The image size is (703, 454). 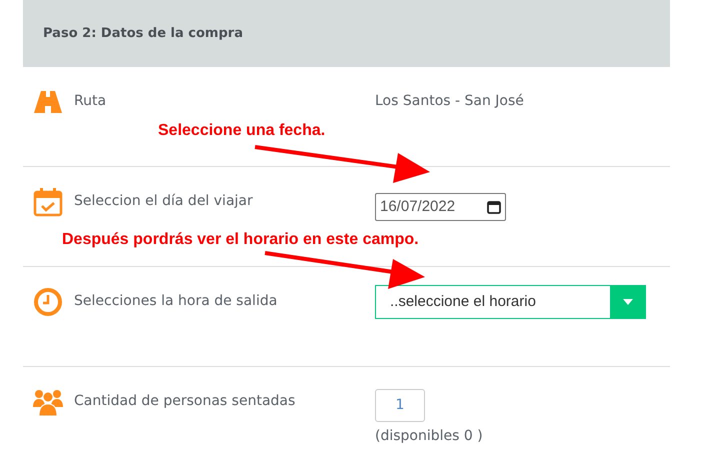 What do you see at coordinates (240, 240) in the screenshot?
I see `annotation-text: Después pordrás ver el horario en este campo.` at bounding box center [240, 240].